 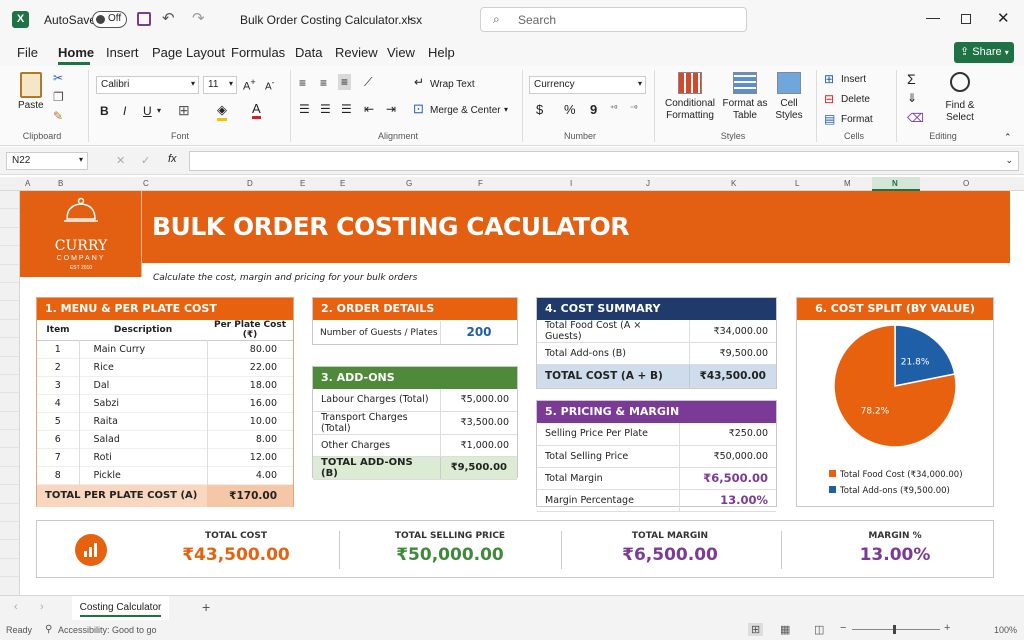 I want to click on guests-input: 200, so click(x=478, y=332).